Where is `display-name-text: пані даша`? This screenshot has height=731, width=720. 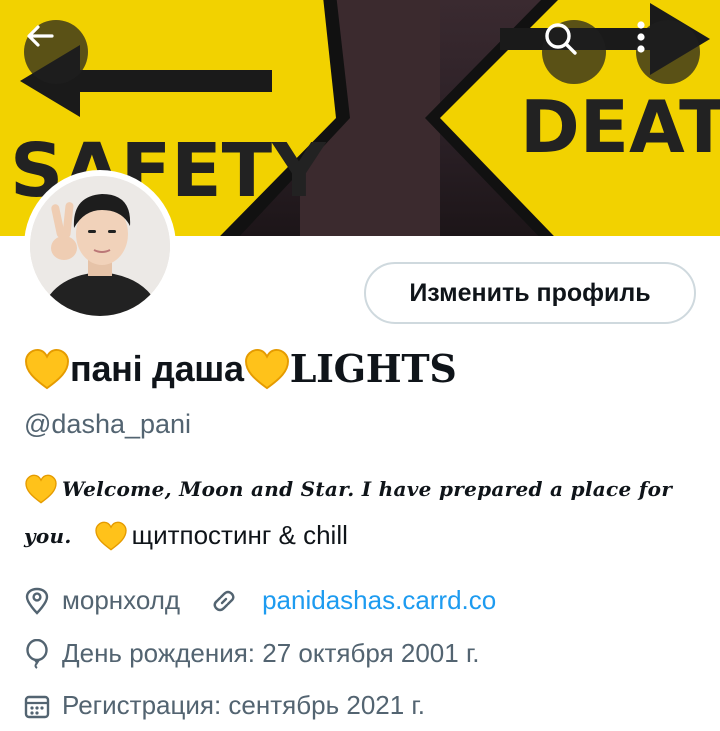
display-name-text: пані даша is located at coordinates (157, 368).